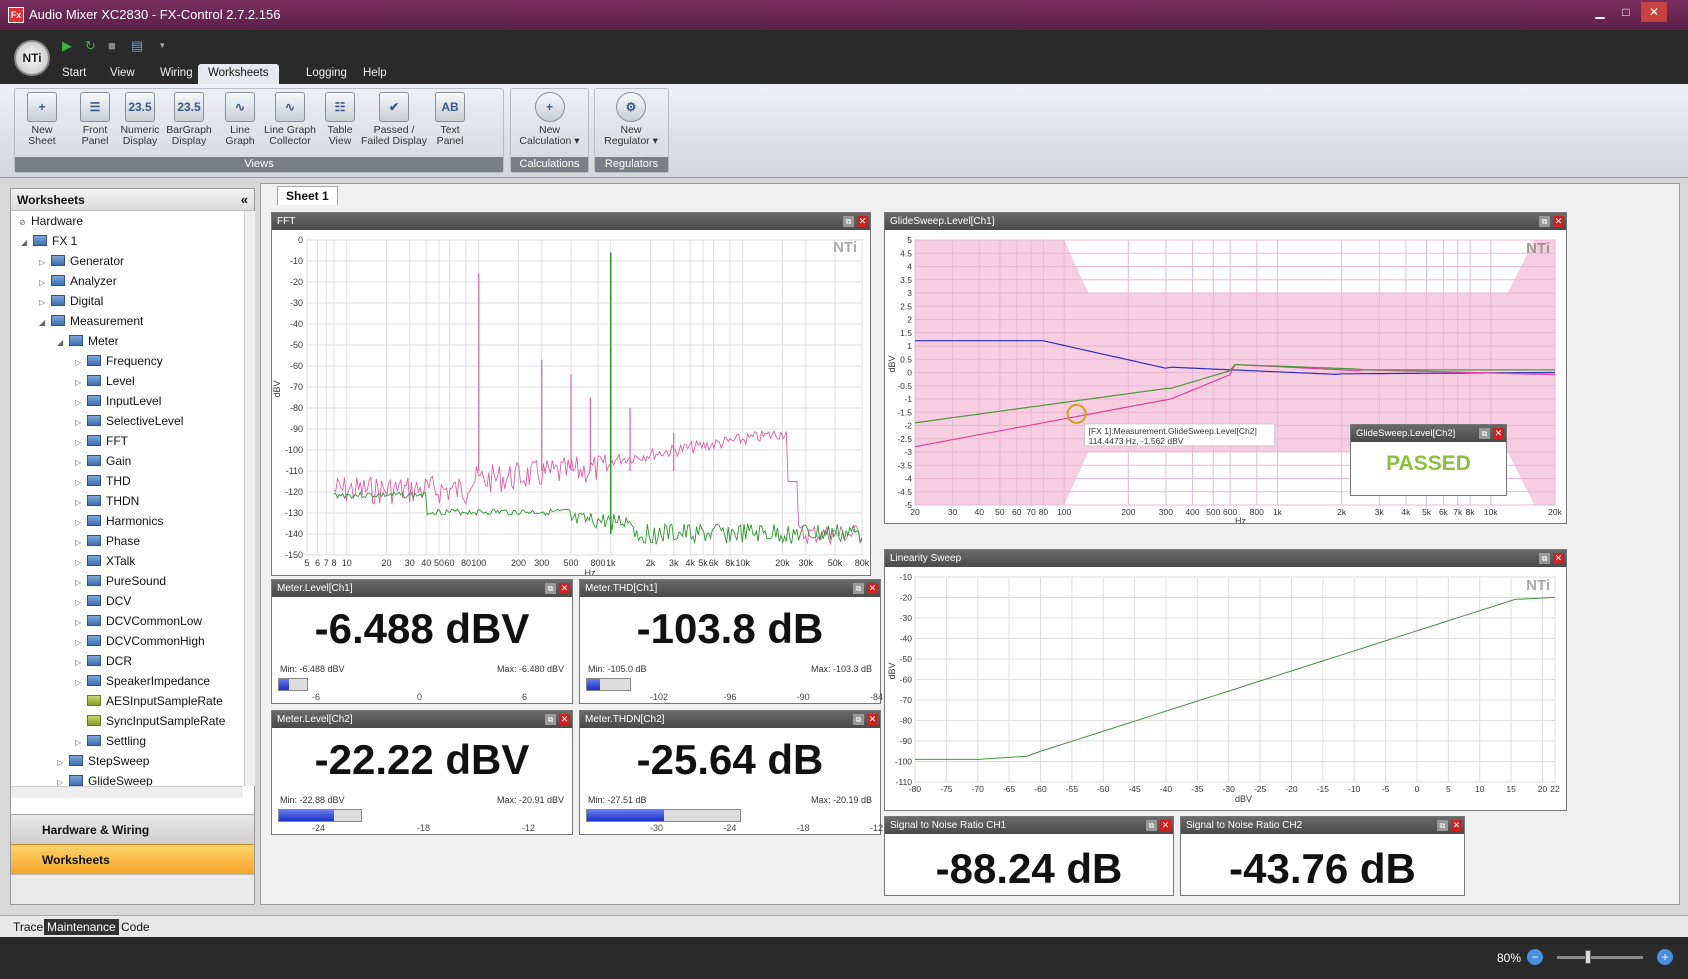 Image resolution: width=1688 pixels, height=979 pixels. Describe the element at coordinates (122, 74) in the screenshot. I see `tab-view: View` at that location.